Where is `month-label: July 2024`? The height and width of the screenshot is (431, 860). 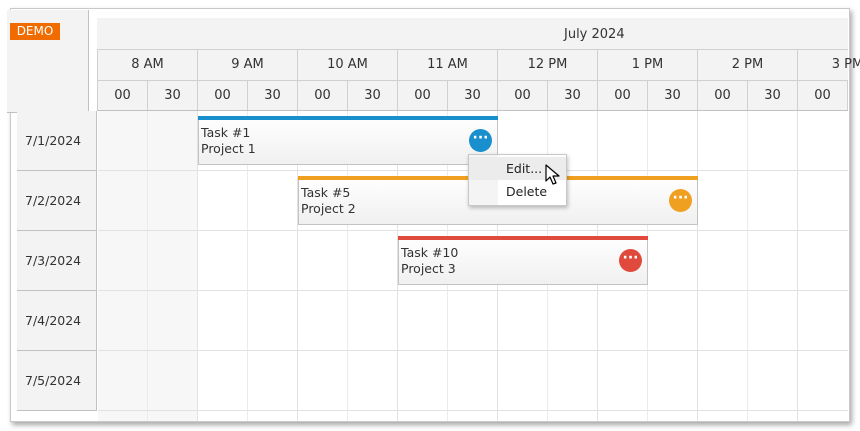 month-label: July 2024 is located at coordinates (594, 34).